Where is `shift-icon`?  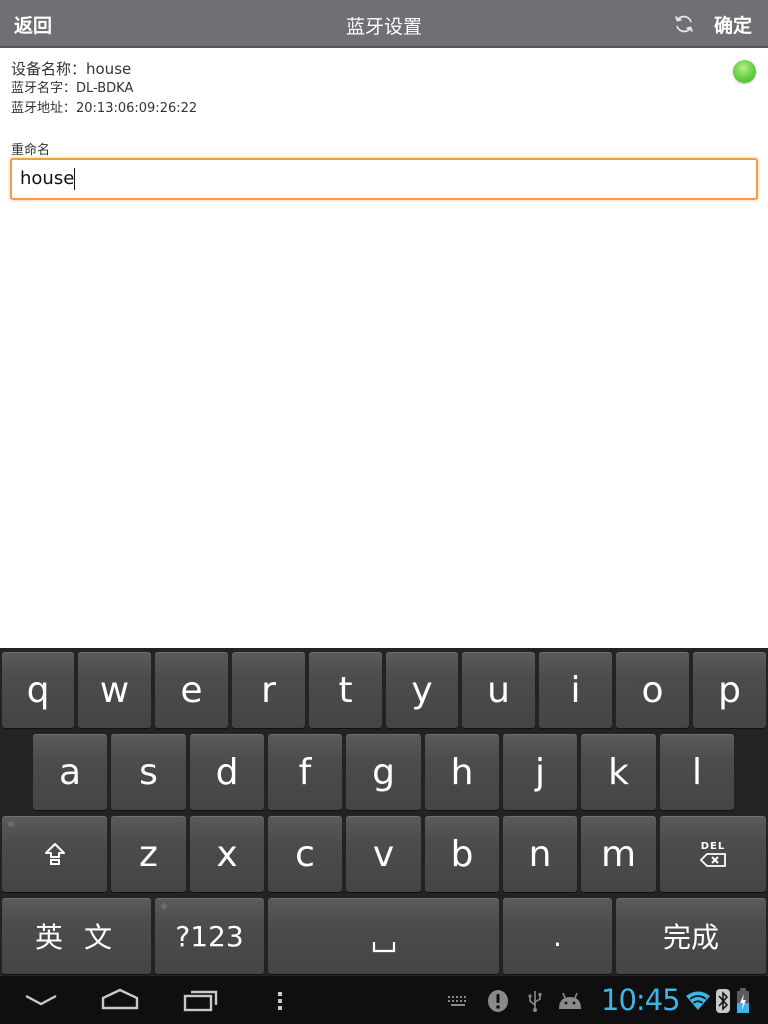 shift-icon is located at coordinates (54, 854).